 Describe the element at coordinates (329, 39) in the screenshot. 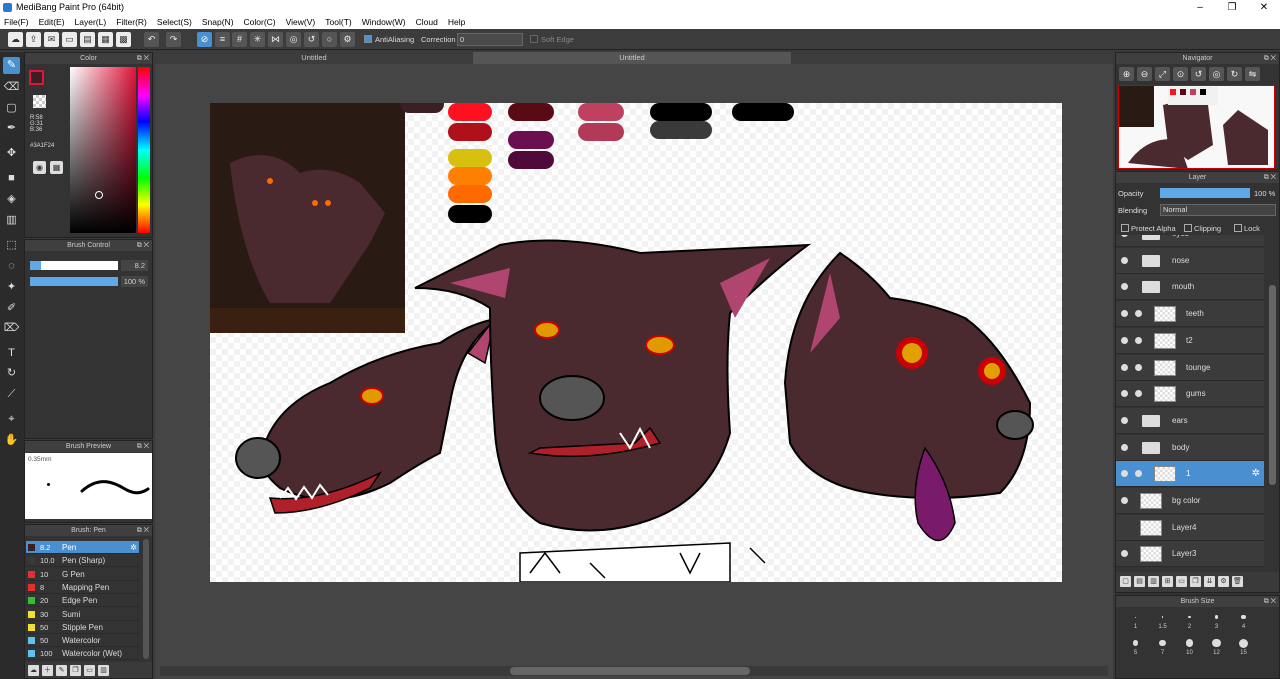

I see `ellipse-snap-icon: ○` at that location.